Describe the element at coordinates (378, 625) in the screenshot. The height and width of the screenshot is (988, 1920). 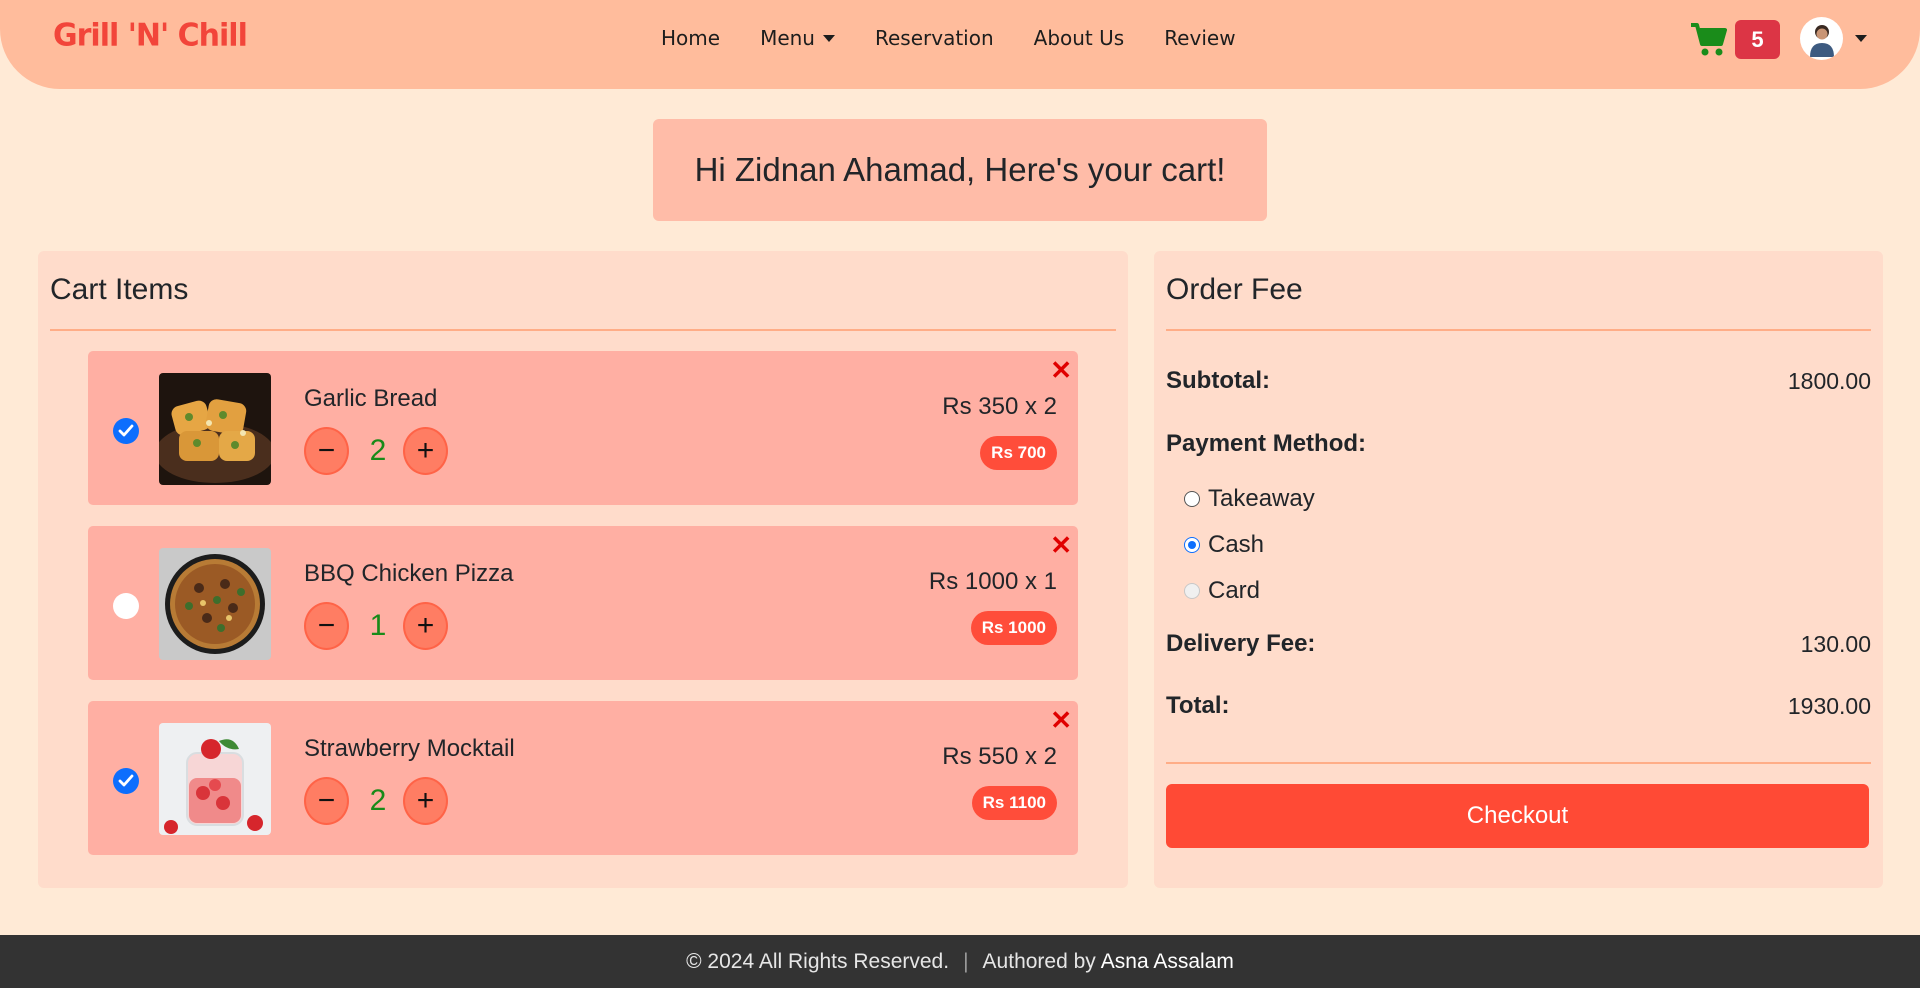
I see `item-quantity: 1` at that location.